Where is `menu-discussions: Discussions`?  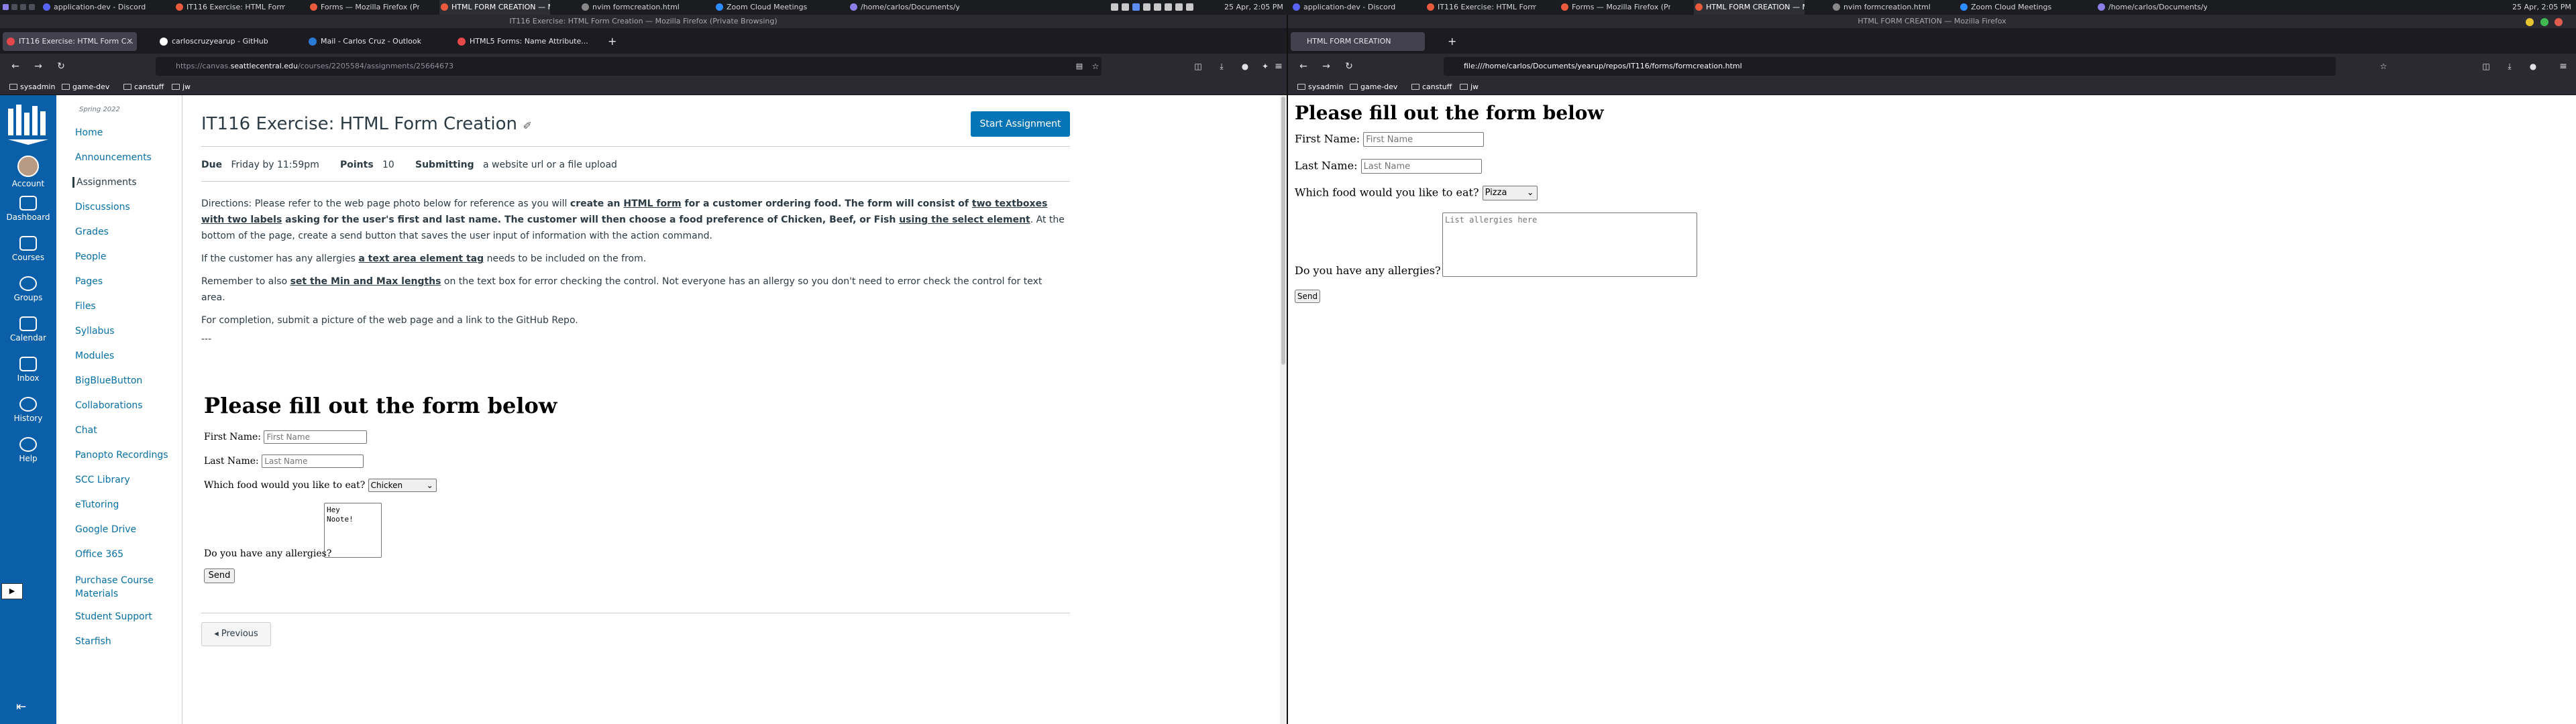
menu-discussions: Discussions is located at coordinates (102, 207).